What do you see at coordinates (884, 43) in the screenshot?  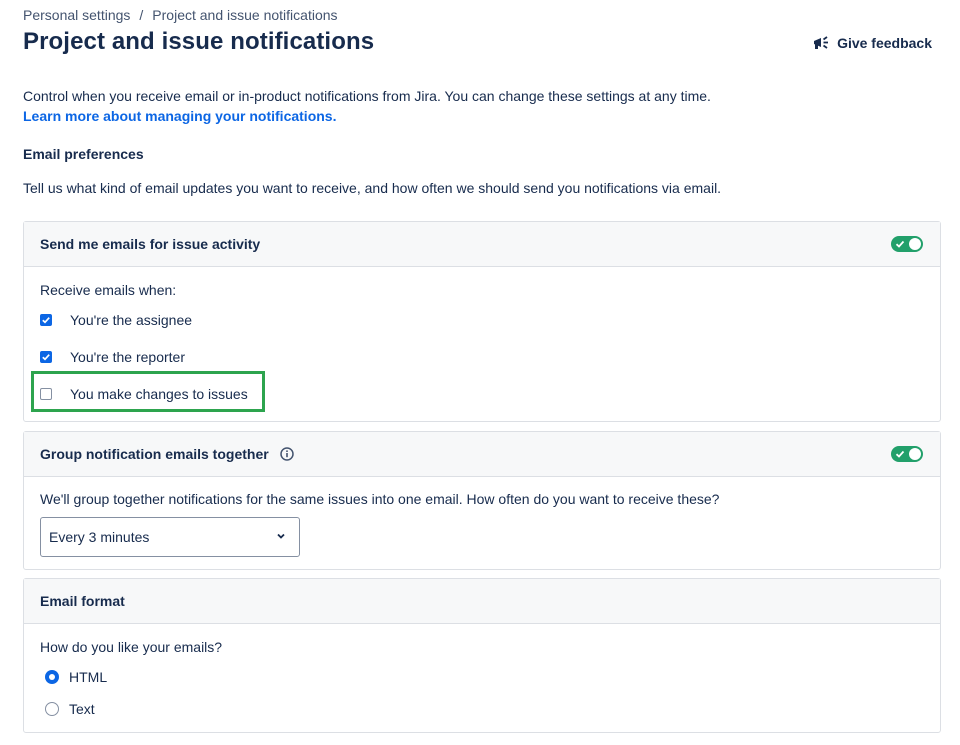 I see `give-feedback-label: Give feedback` at bounding box center [884, 43].